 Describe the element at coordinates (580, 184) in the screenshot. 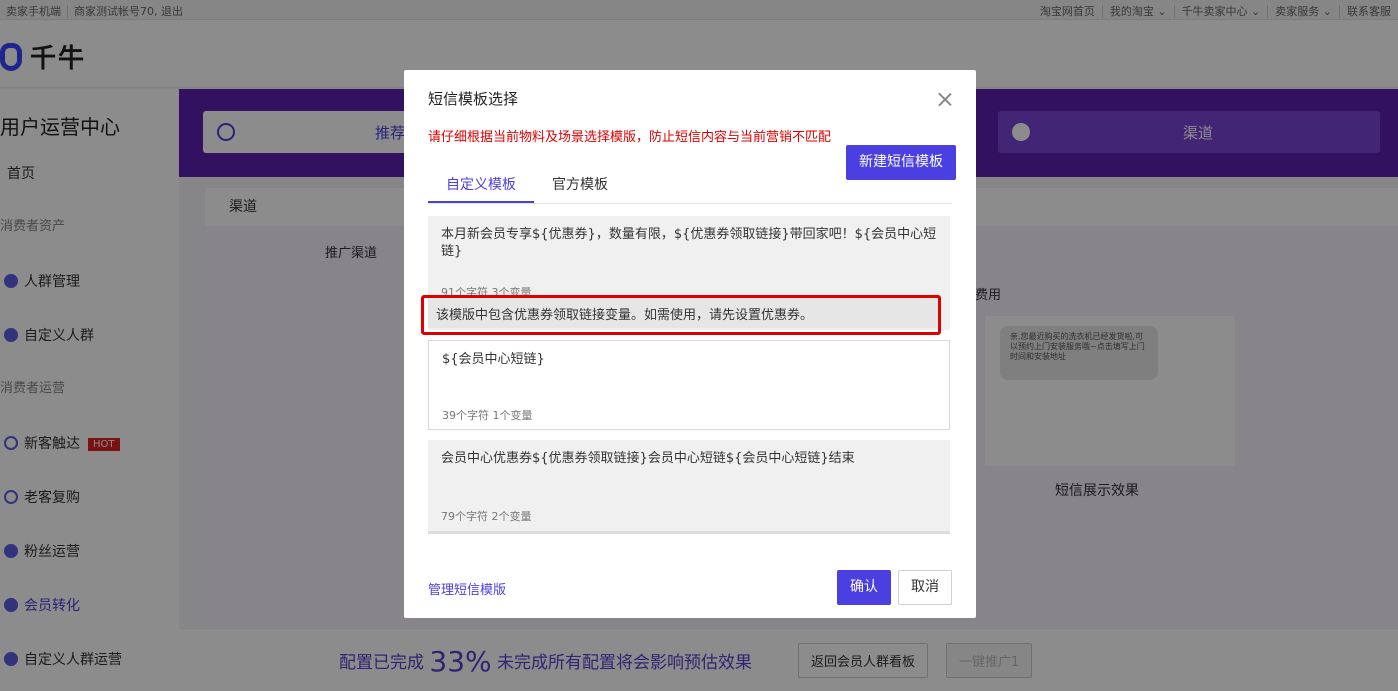

I see `tab-official-template: 官方模板` at that location.